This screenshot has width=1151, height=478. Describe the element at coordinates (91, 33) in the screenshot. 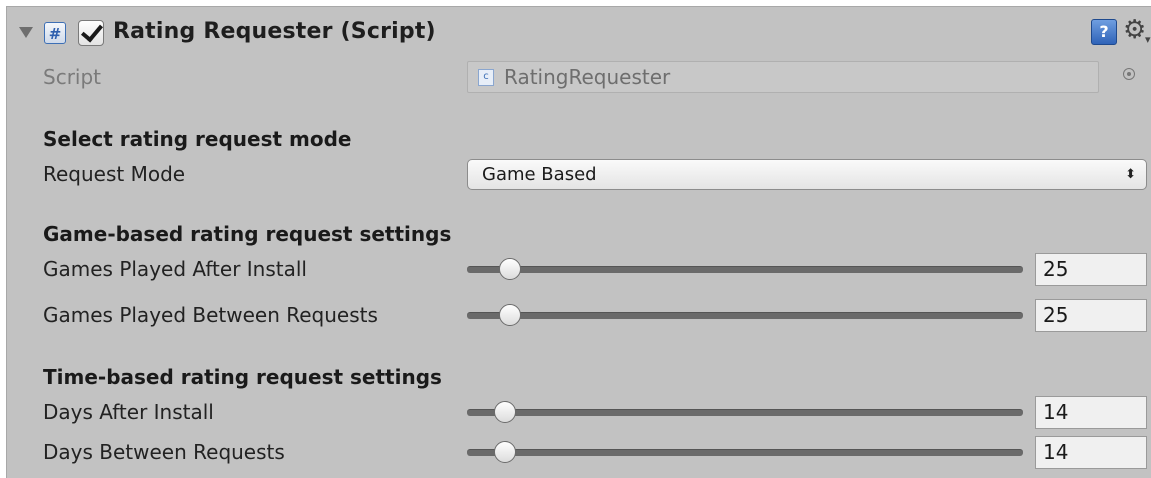

I see `enable-component-checkbox` at that location.